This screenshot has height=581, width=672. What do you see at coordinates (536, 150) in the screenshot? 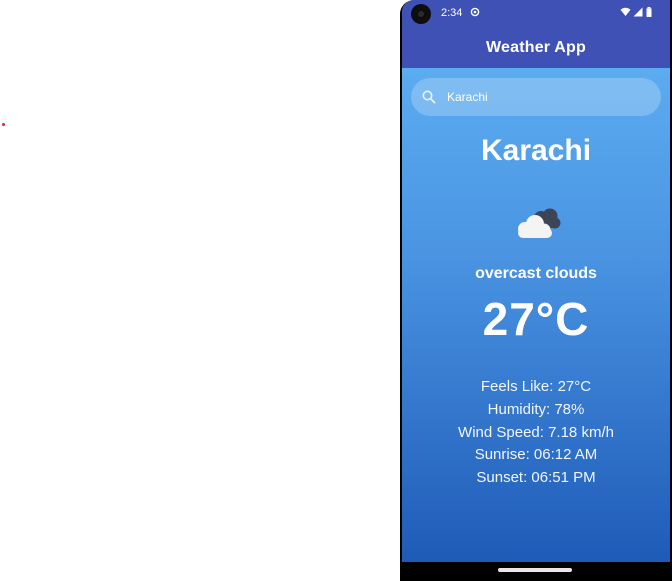
I see `city-name: Karachi` at bounding box center [536, 150].